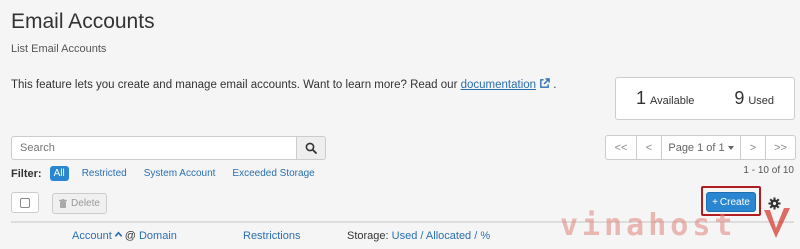  What do you see at coordinates (402, 222) in the screenshot?
I see `table-header-divider` at bounding box center [402, 222].